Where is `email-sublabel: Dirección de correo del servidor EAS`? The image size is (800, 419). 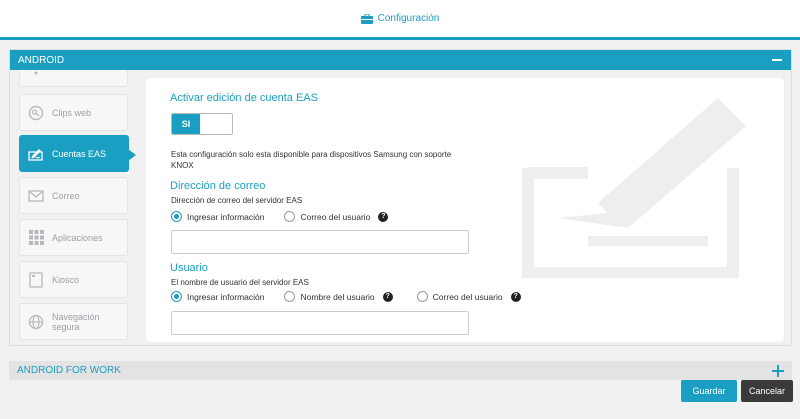
email-sublabel: Dirección de correo del servidor EAS is located at coordinates (237, 200).